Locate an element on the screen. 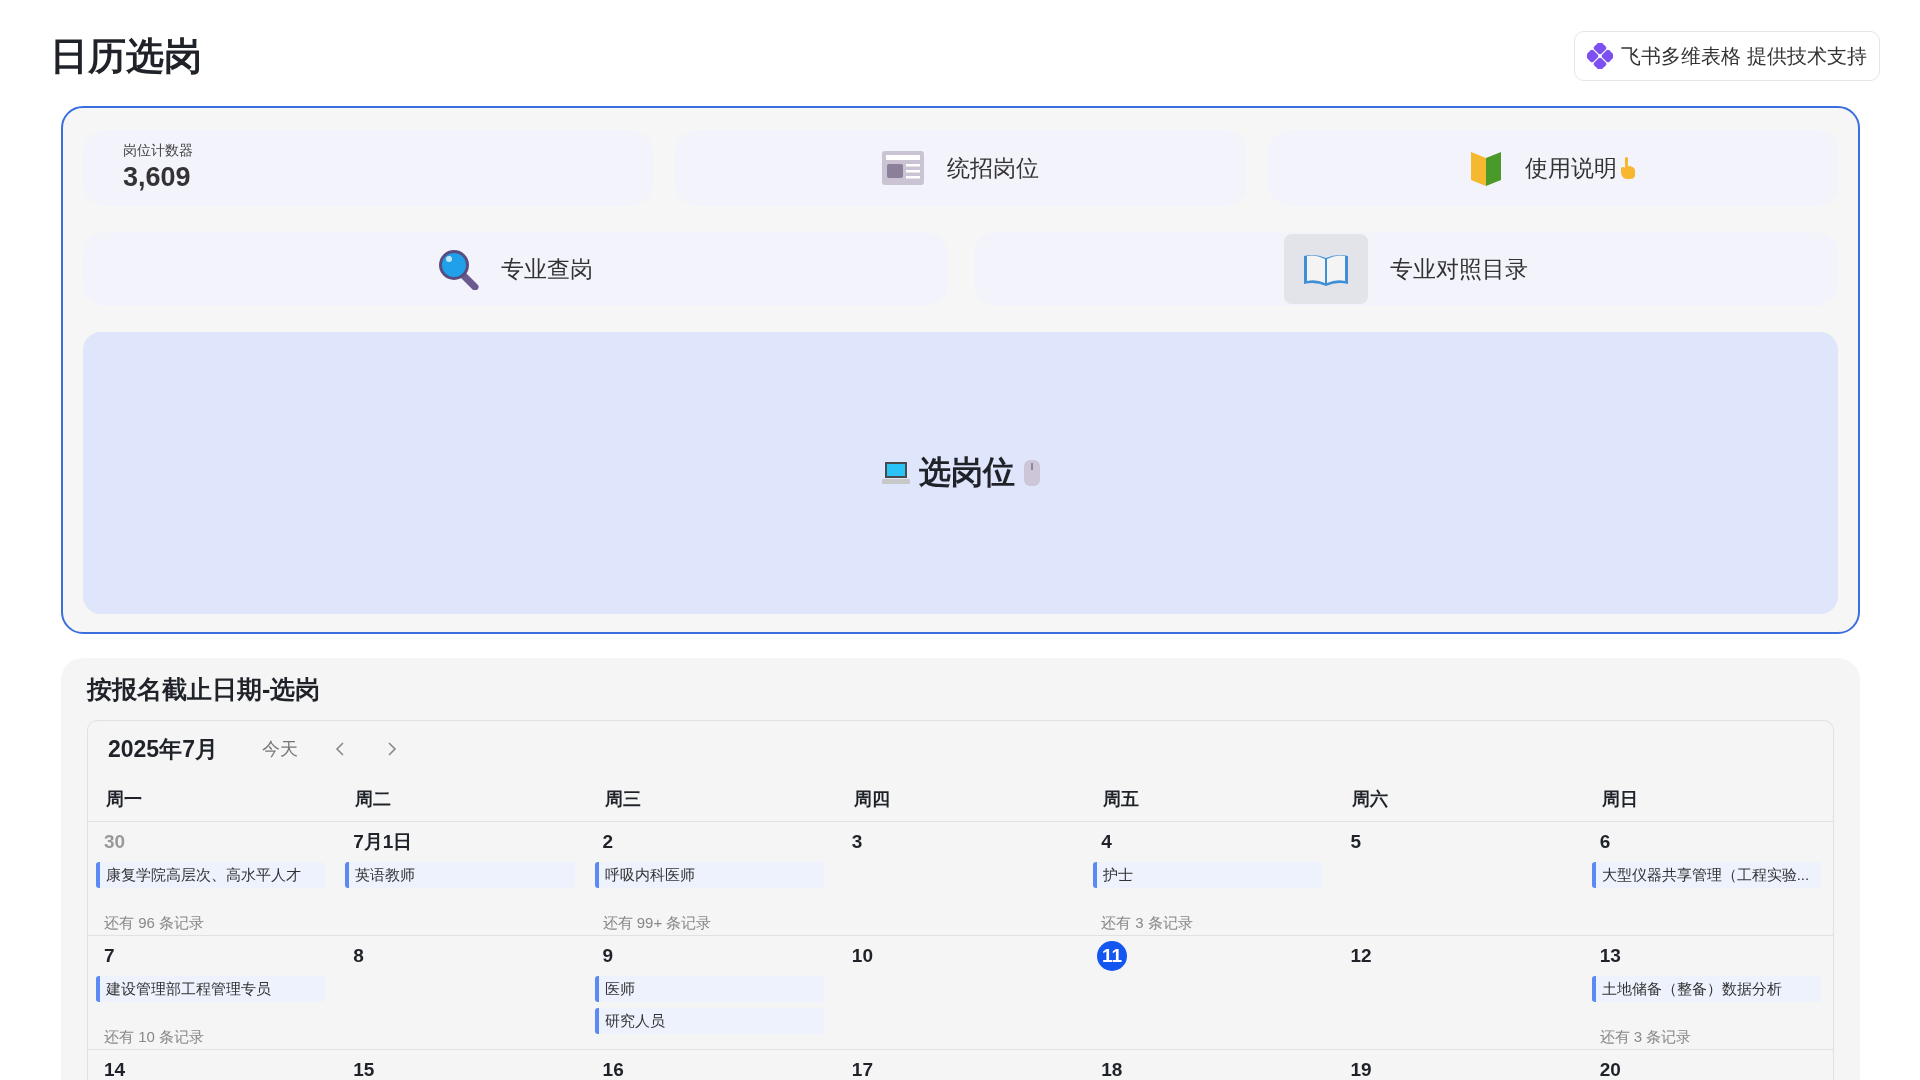  badge-text: 飞书多维表格 提供技术支持 is located at coordinates (1744, 56).